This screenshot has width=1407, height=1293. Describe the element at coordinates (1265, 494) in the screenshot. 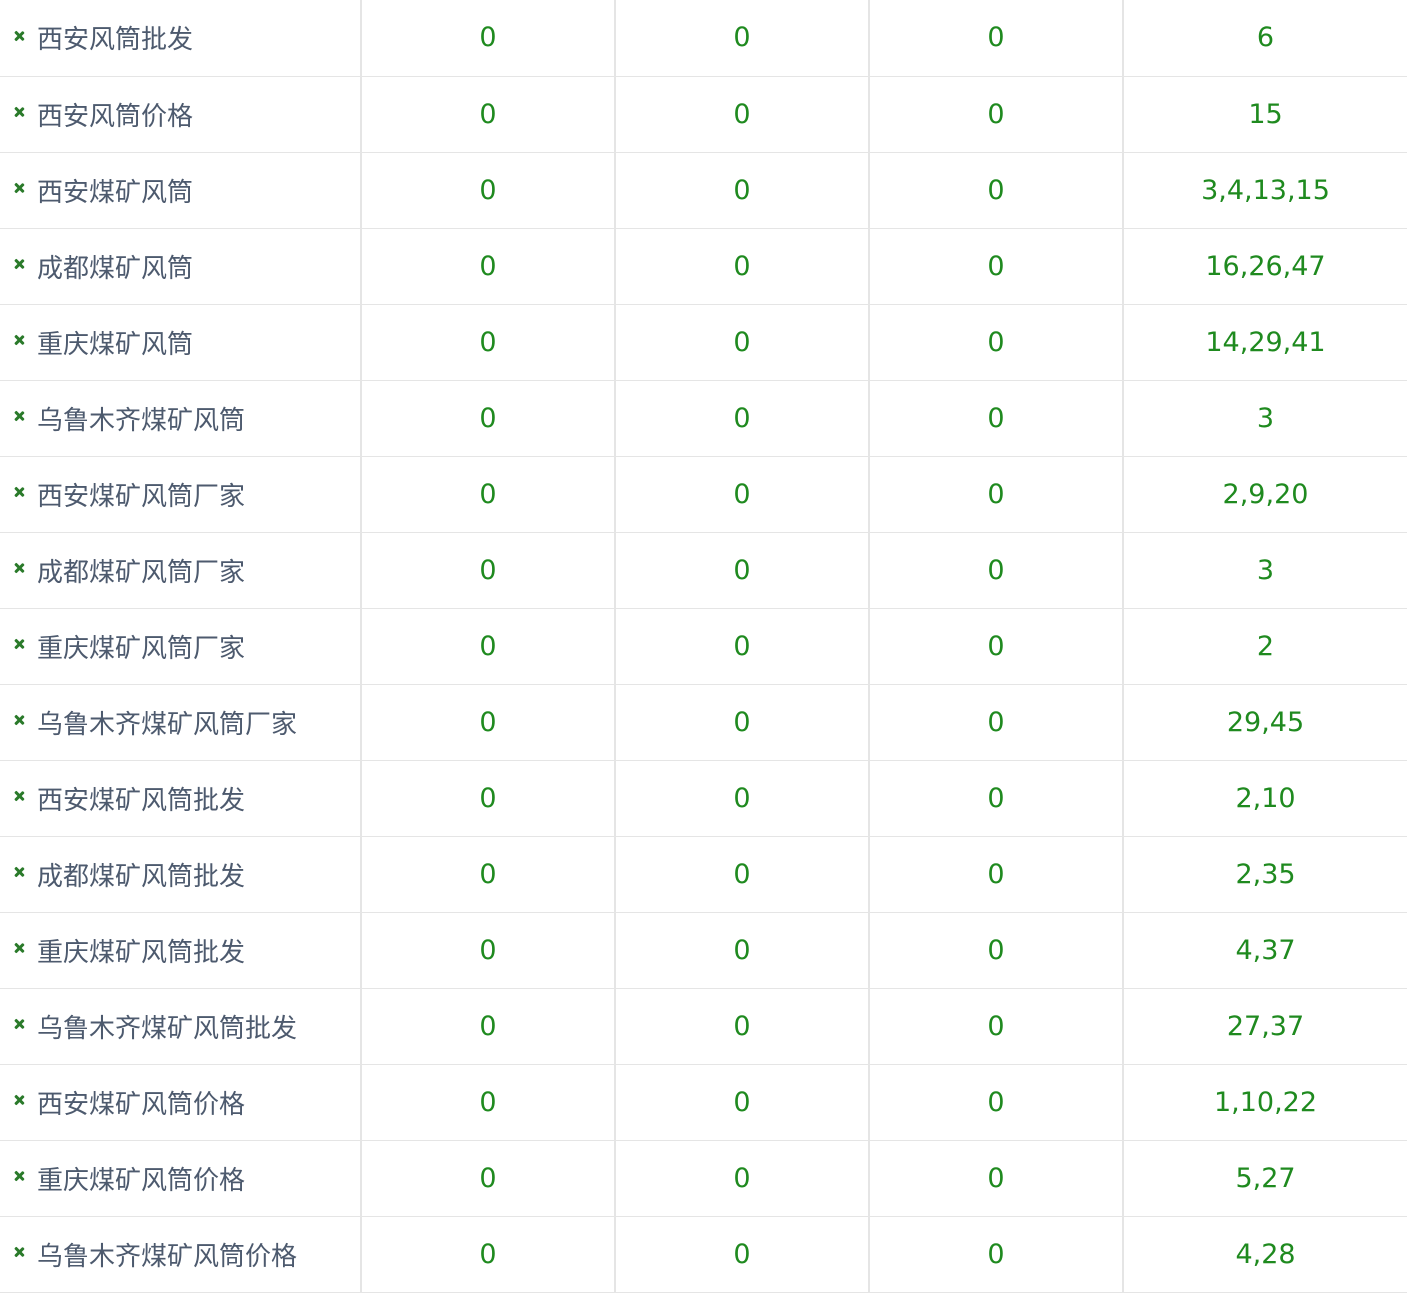

I see `rank-positions-cell: 2,9,20` at that location.